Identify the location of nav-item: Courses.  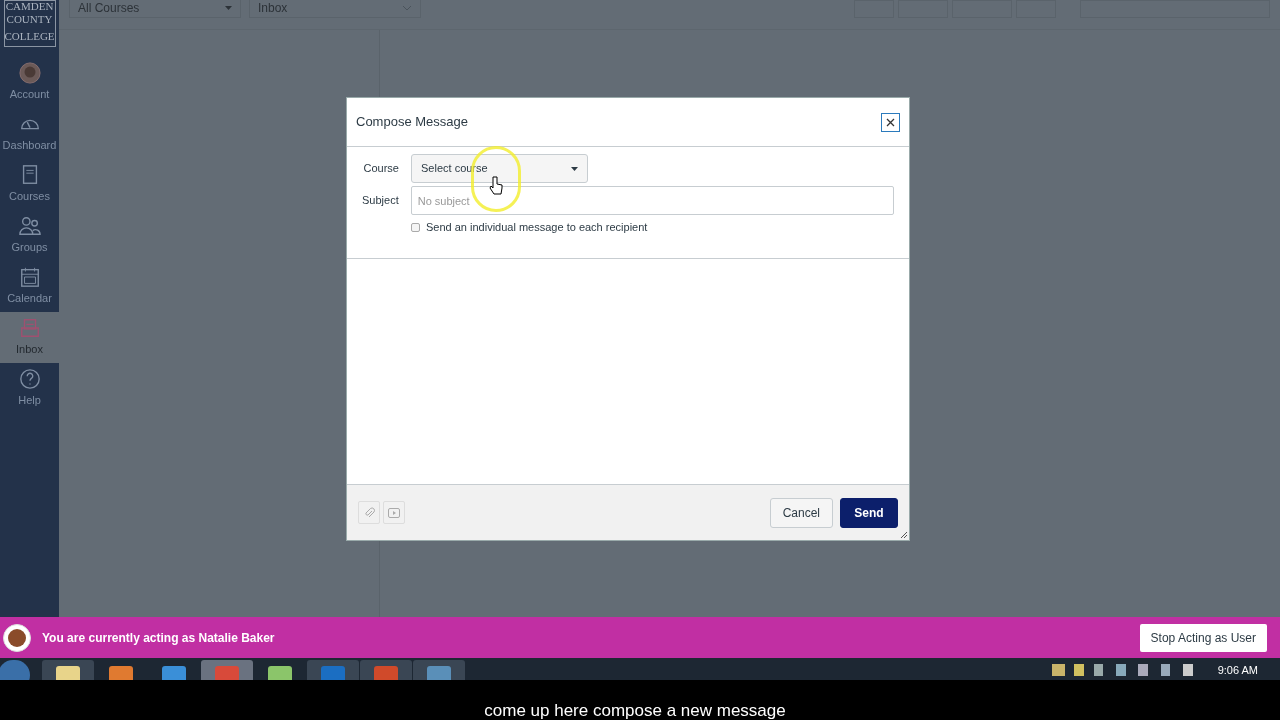
(29, 184).